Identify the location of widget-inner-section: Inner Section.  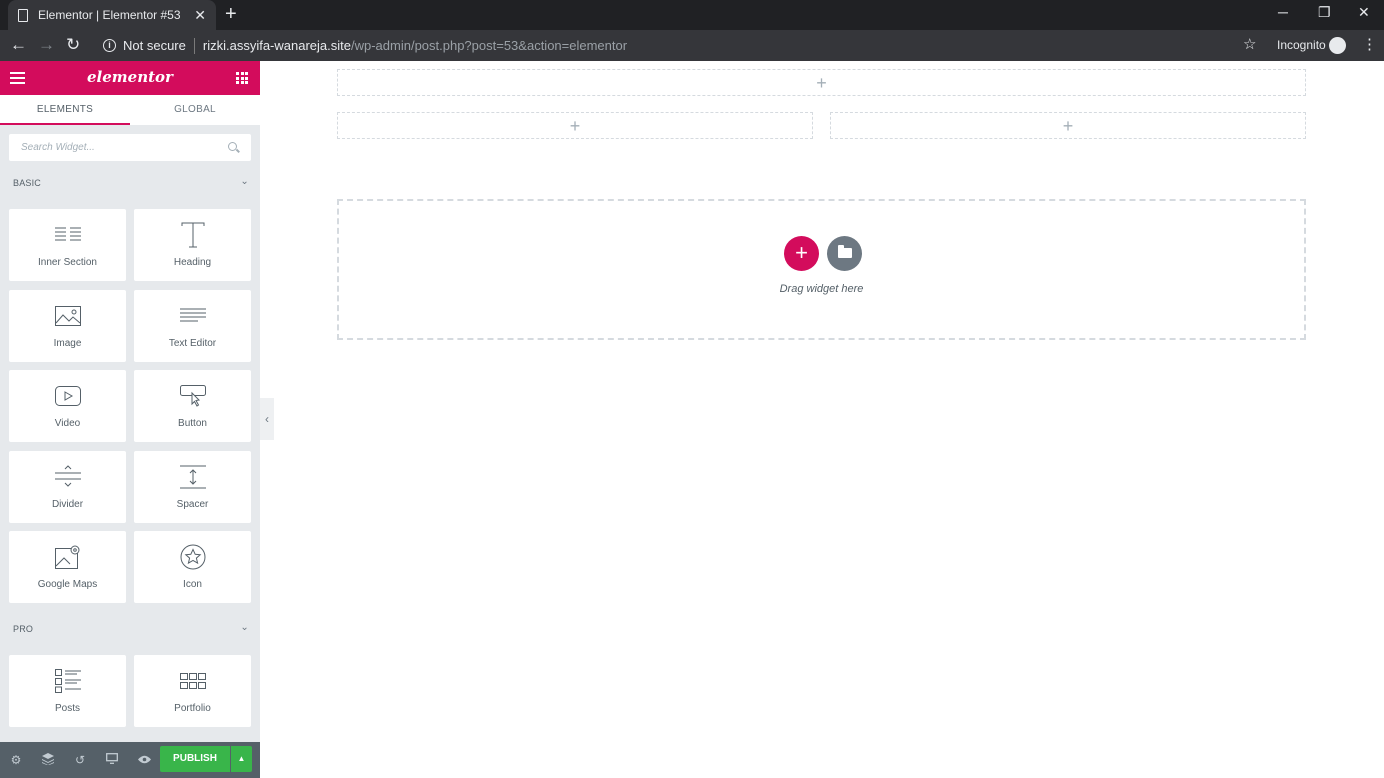
(67, 245).